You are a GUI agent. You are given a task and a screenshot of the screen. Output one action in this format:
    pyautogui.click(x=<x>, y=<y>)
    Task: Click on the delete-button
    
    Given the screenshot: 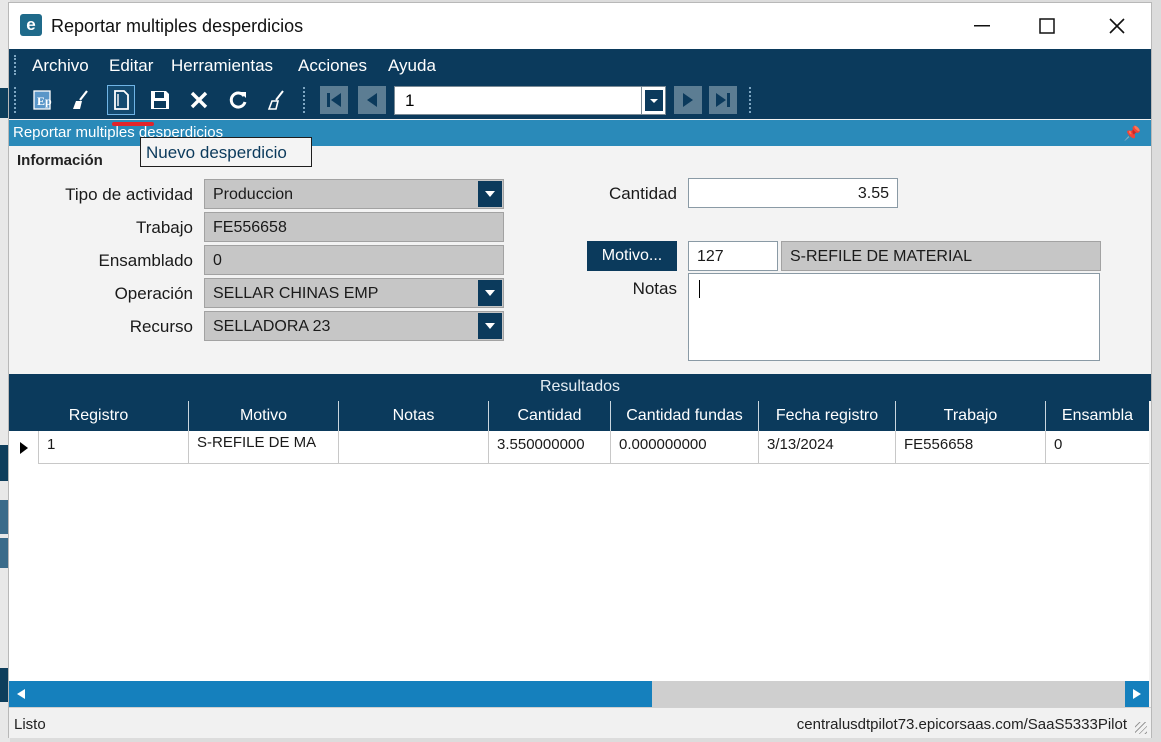 What is the action you would take?
    pyautogui.click(x=199, y=100)
    